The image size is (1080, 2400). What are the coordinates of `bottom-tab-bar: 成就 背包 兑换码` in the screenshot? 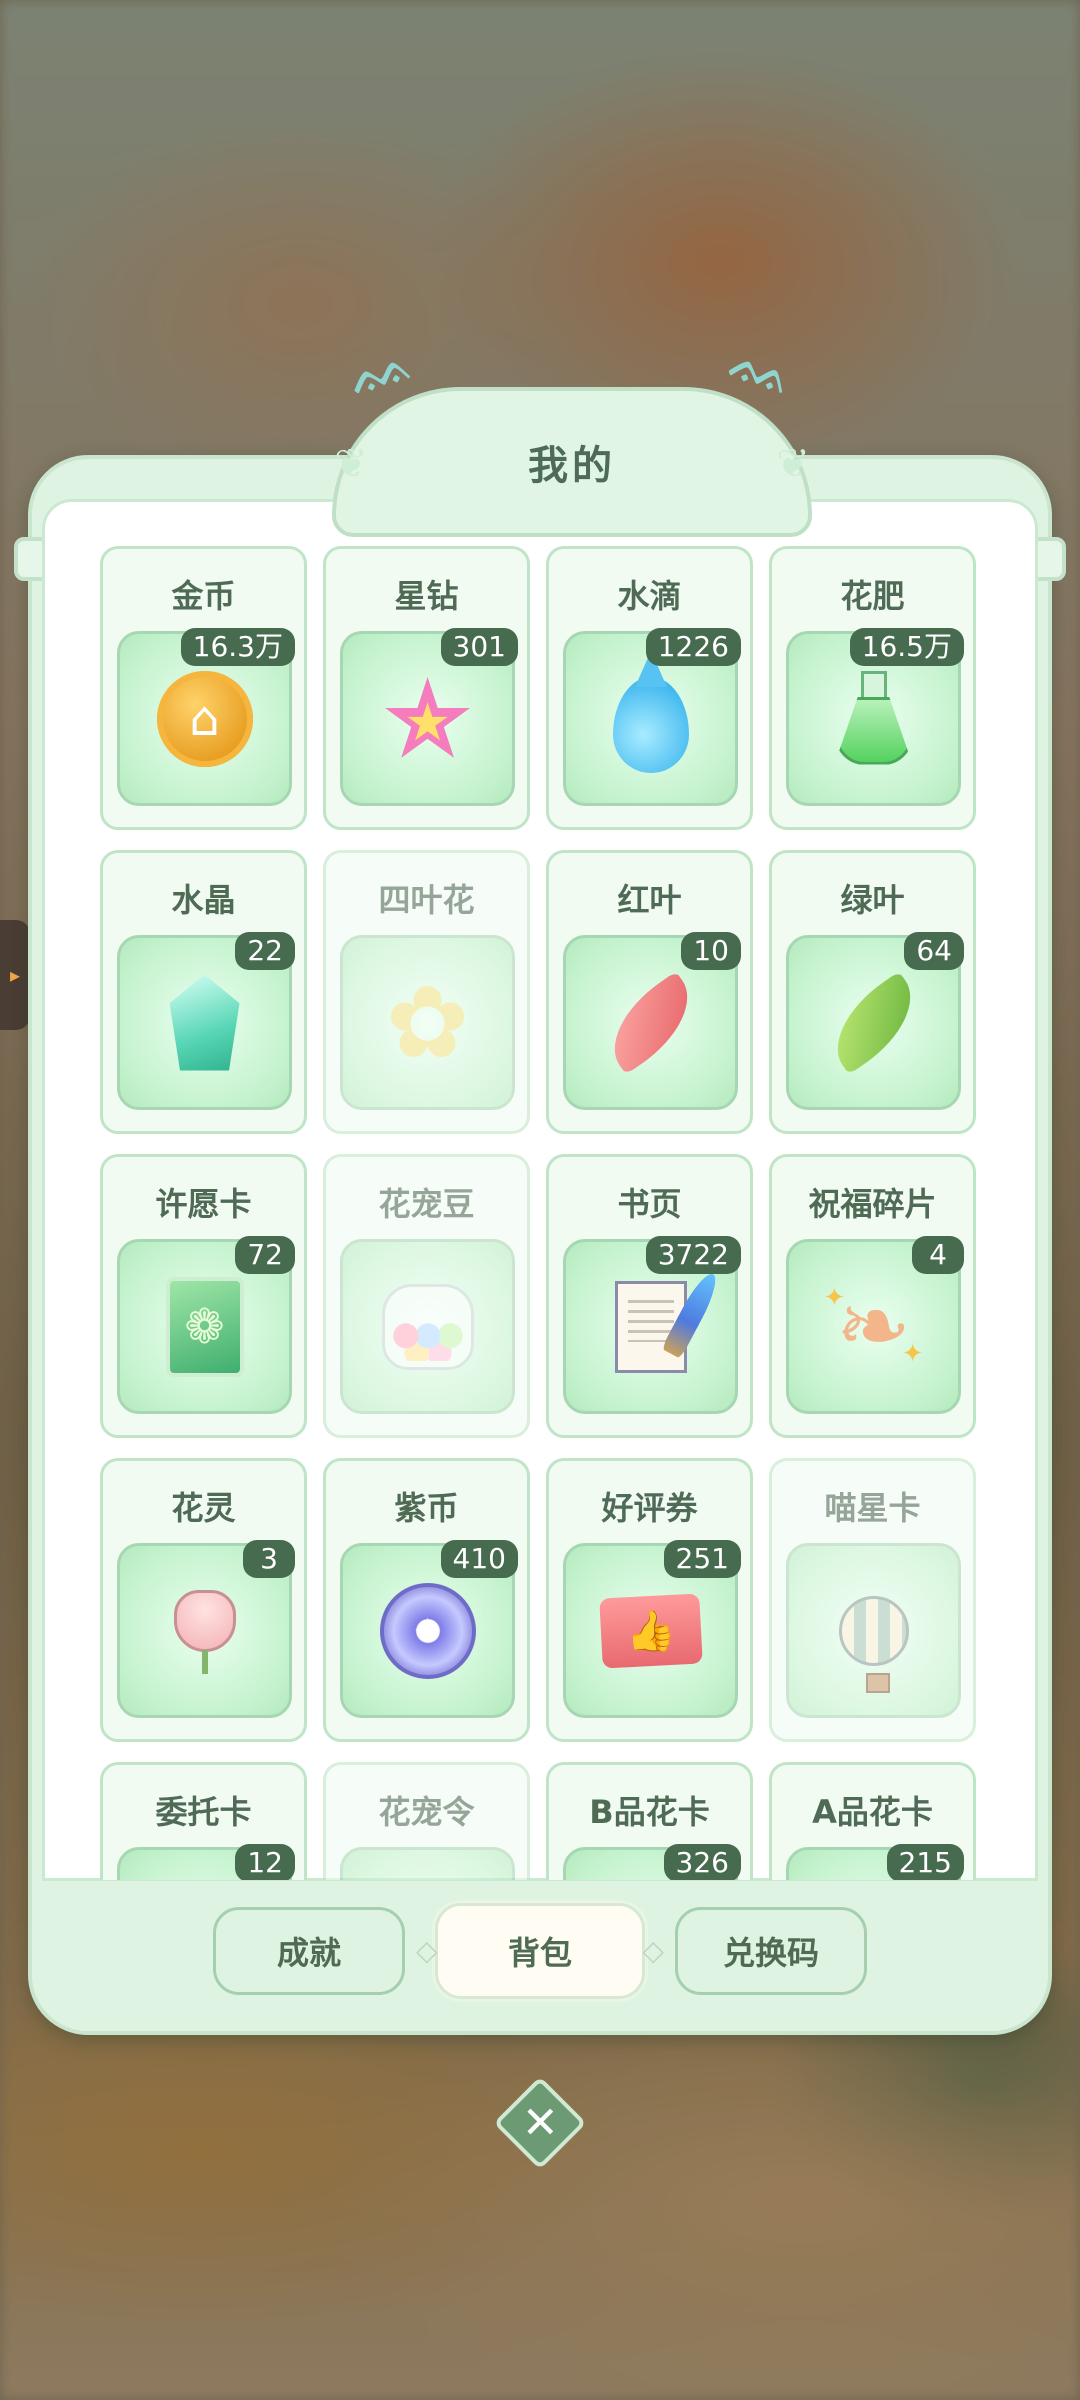 It's located at (540, 1951).